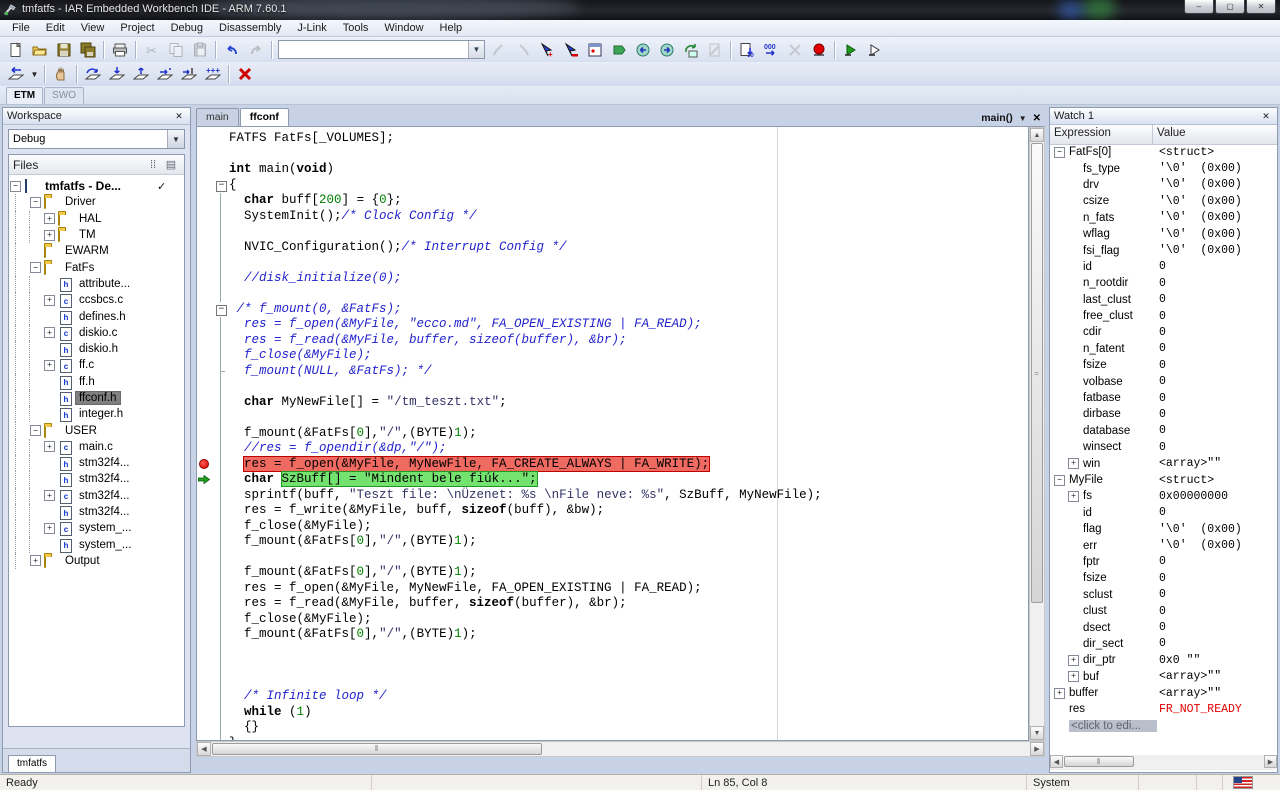  What do you see at coordinates (64, 95) in the screenshot?
I see `trace-tab-swo: SWO` at bounding box center [64, 95].